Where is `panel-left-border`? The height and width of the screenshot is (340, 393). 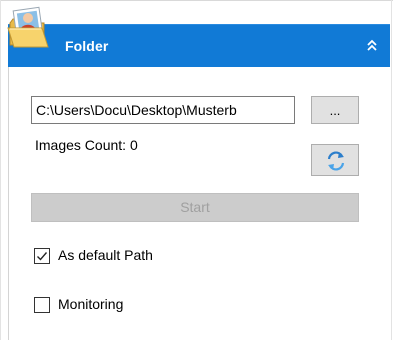
panel-left-border is located at coordinates (8, 203).